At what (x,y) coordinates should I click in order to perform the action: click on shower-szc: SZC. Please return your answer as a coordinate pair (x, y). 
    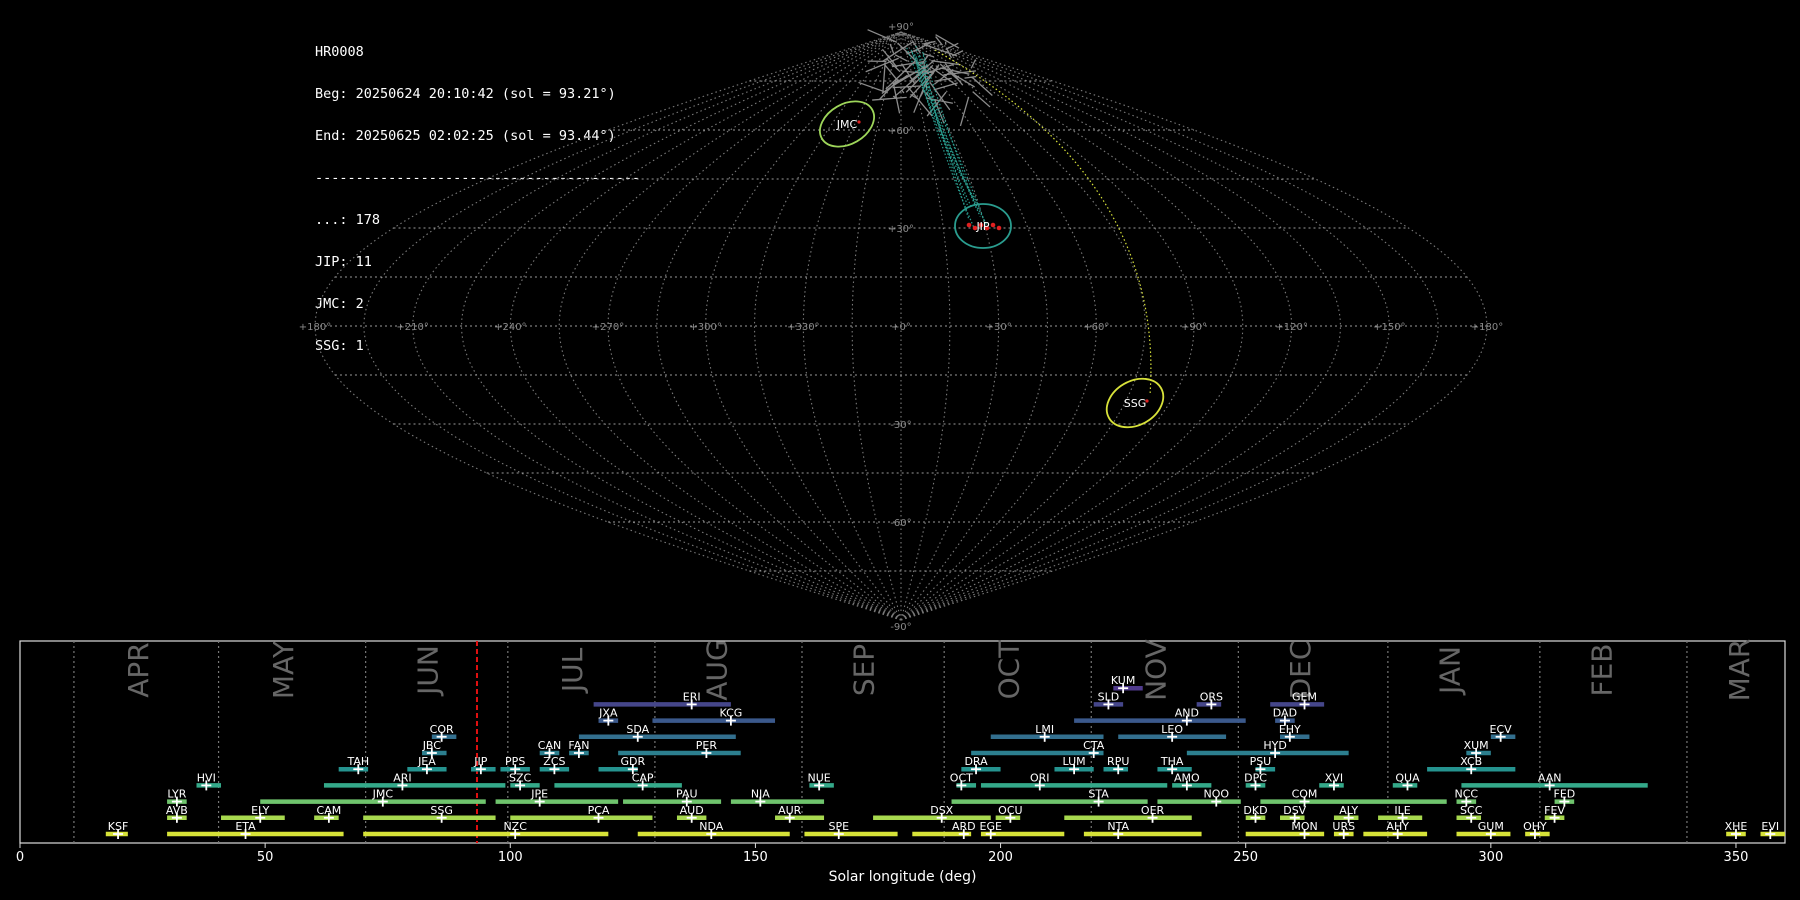
    Looking at the image, I should click on (524, 781).